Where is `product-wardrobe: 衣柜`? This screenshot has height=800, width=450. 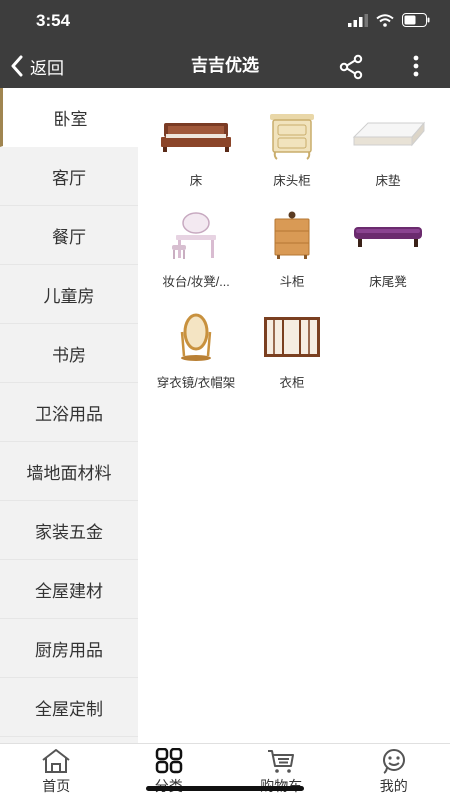 product-wardrobe: 衣柜 is located at coordinates (292, 362).